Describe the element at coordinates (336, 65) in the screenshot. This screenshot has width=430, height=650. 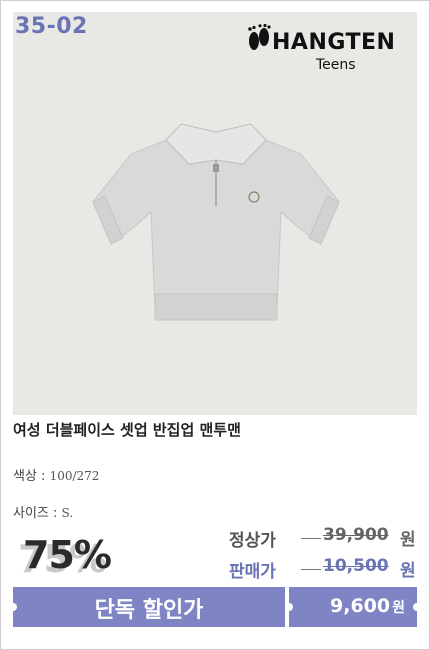
I see `brand-sub: Teens` at that location.